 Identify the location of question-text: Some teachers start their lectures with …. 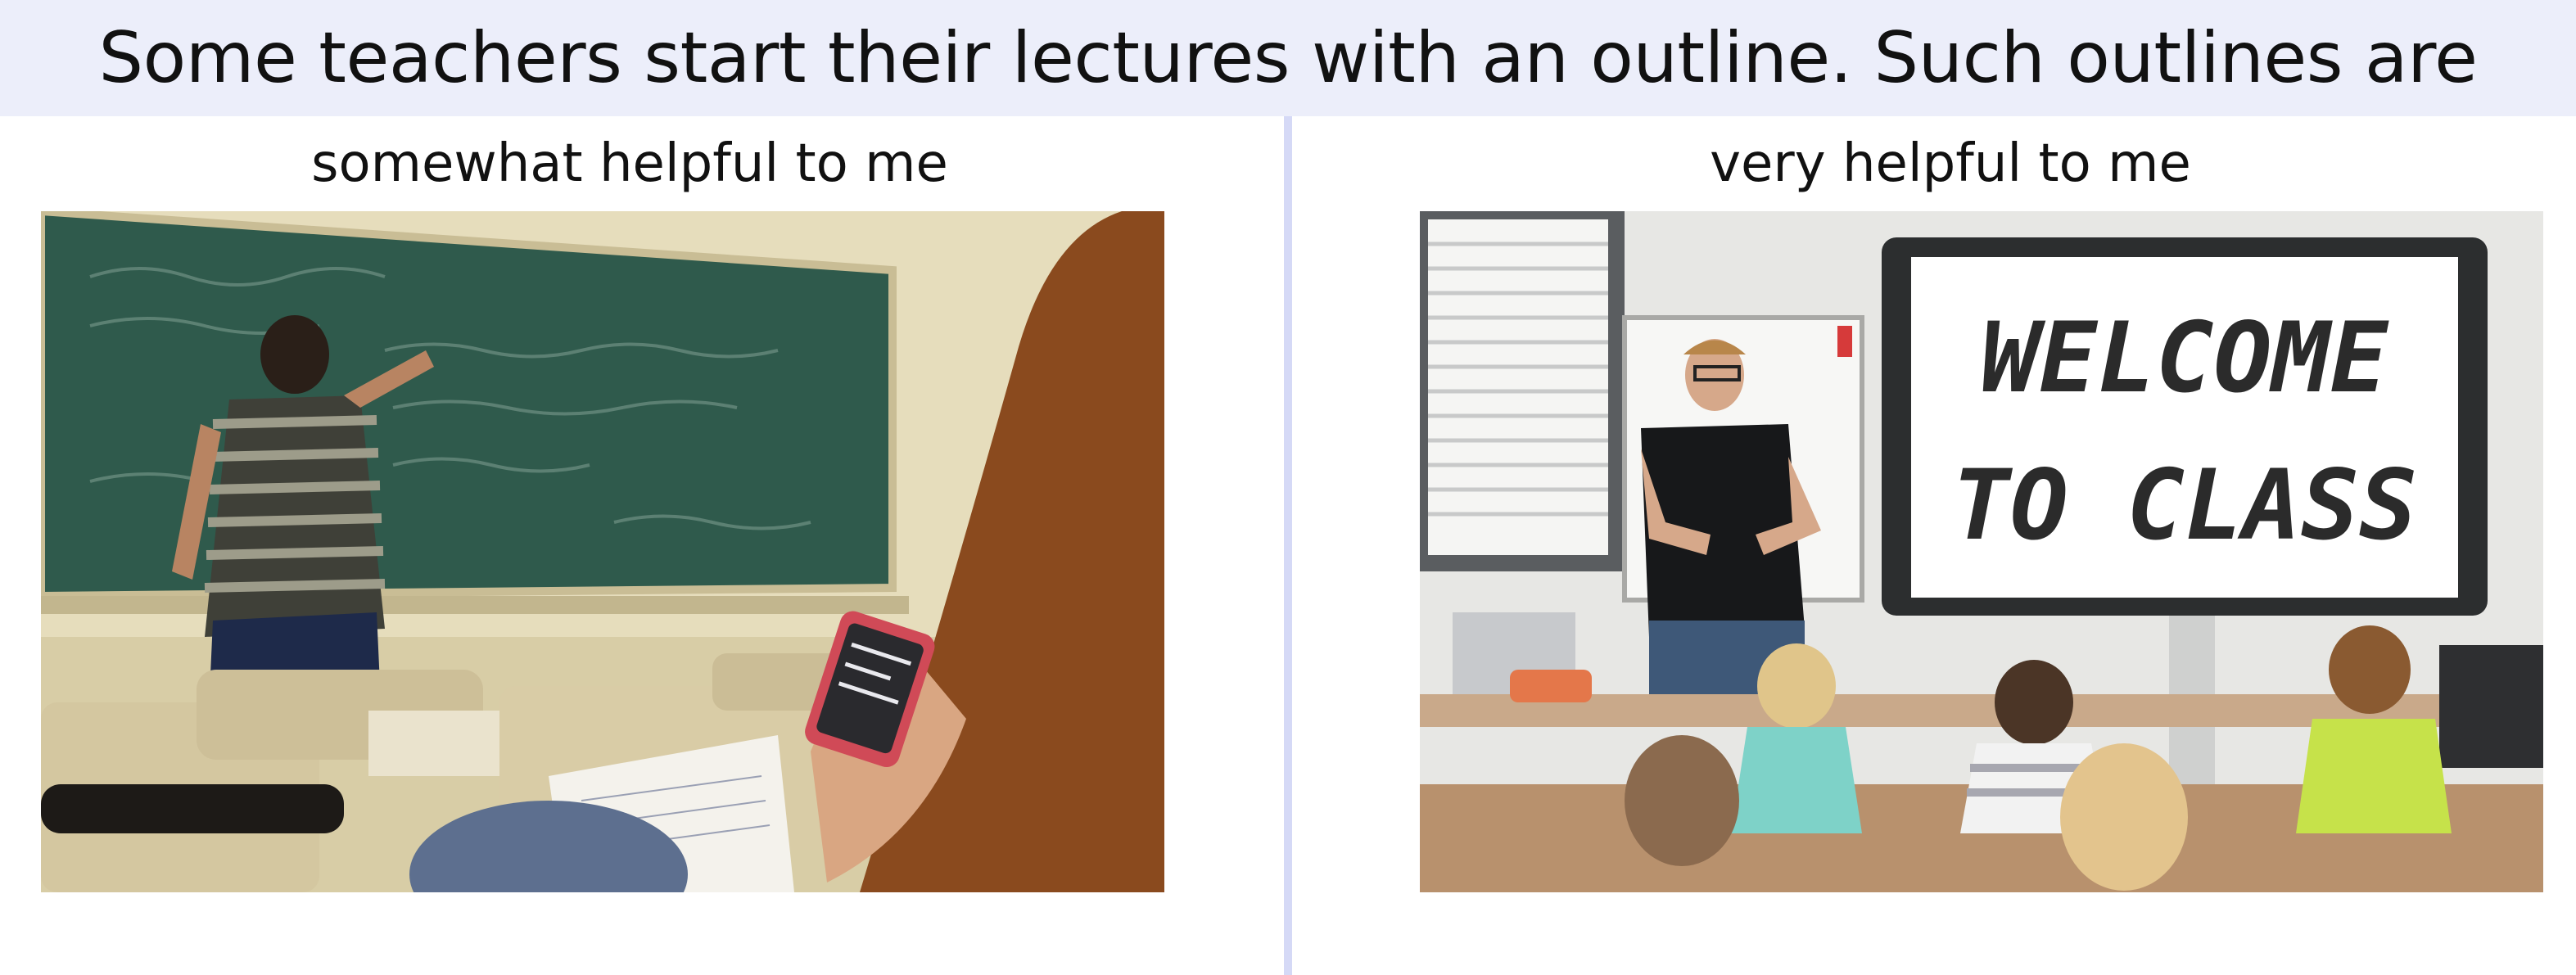
(1288, 58).